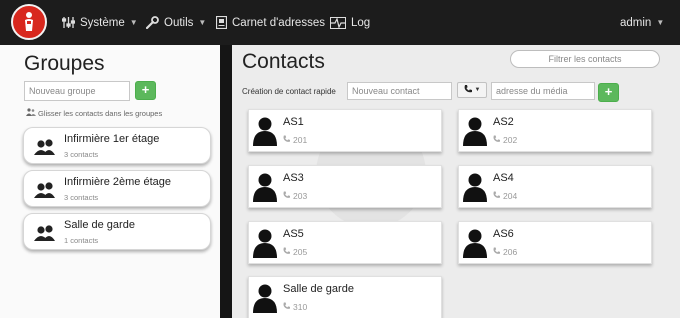 This screenshot has width=680, height=318. I want to click on contact-name: AS5, so click(293, 234).